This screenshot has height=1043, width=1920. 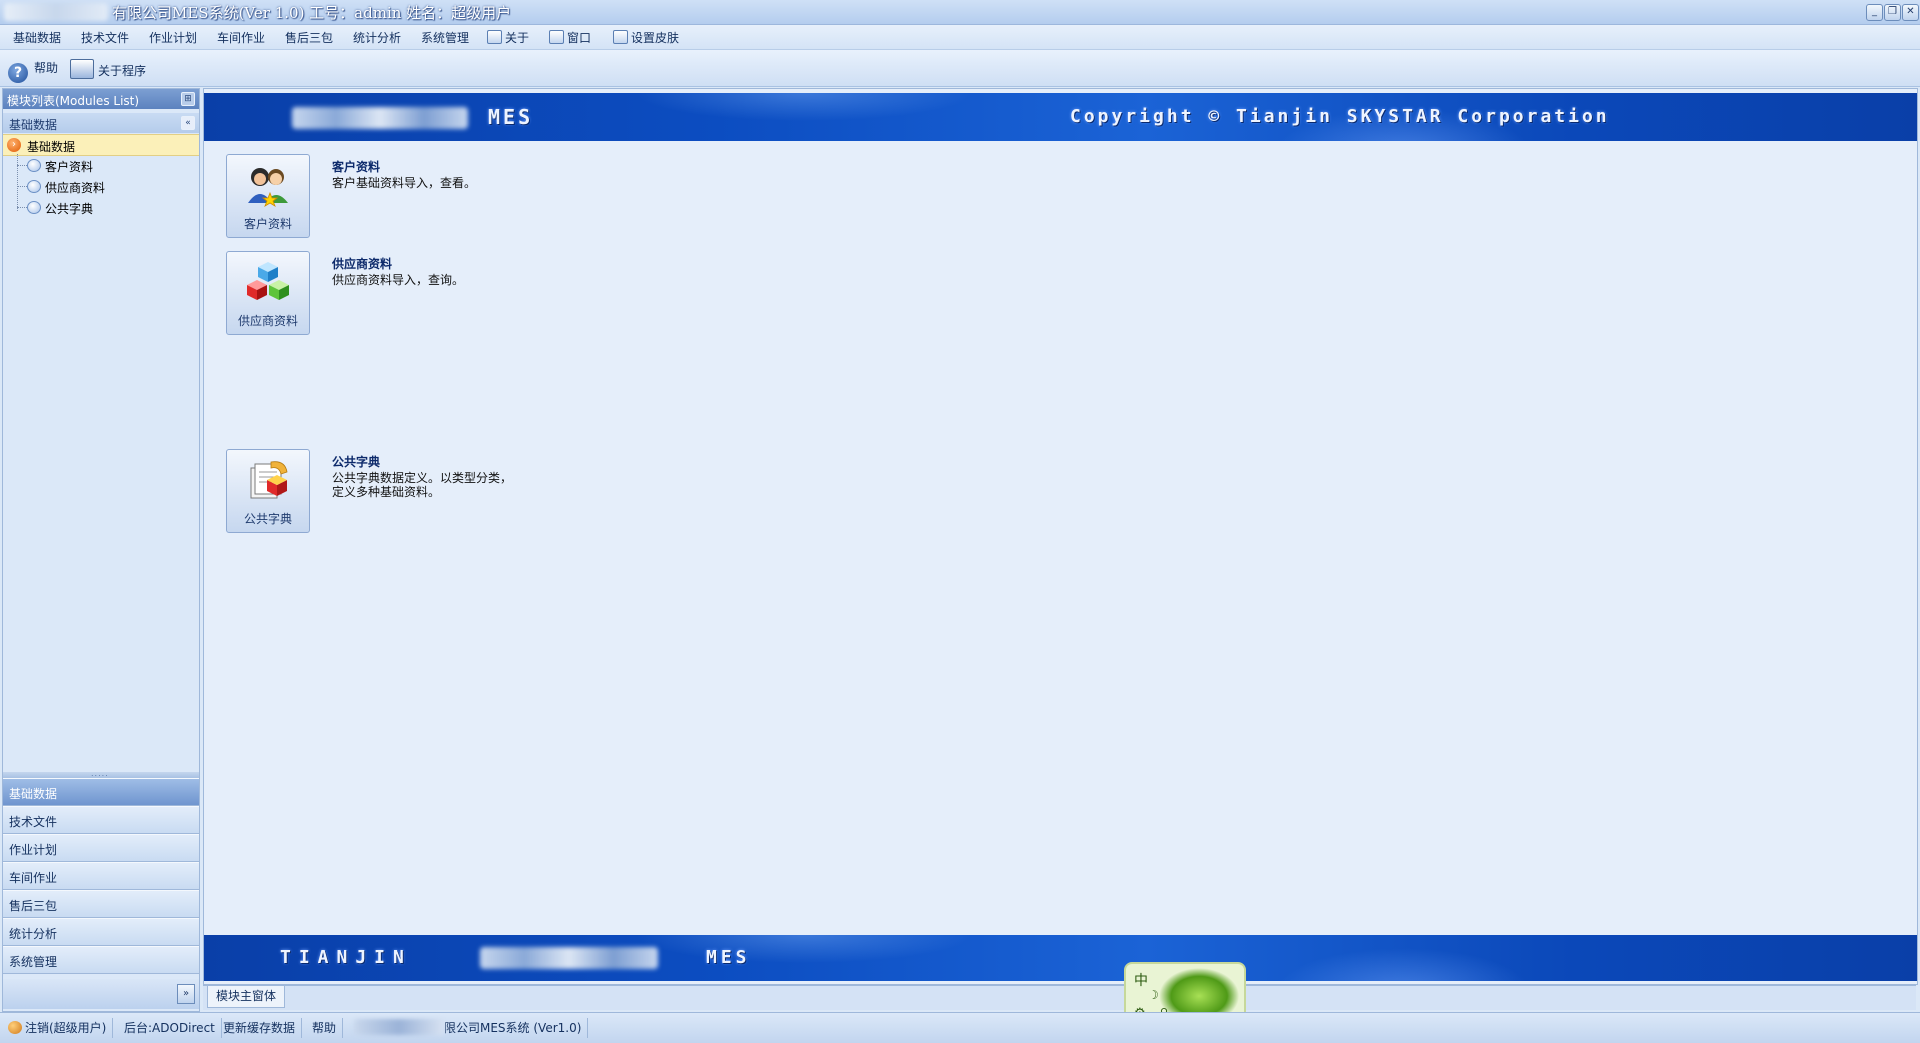 What do you see at coordinates (1874, 12) in the screenshot?
I see `minimize-button: _` at bounding box center [1874, 12].